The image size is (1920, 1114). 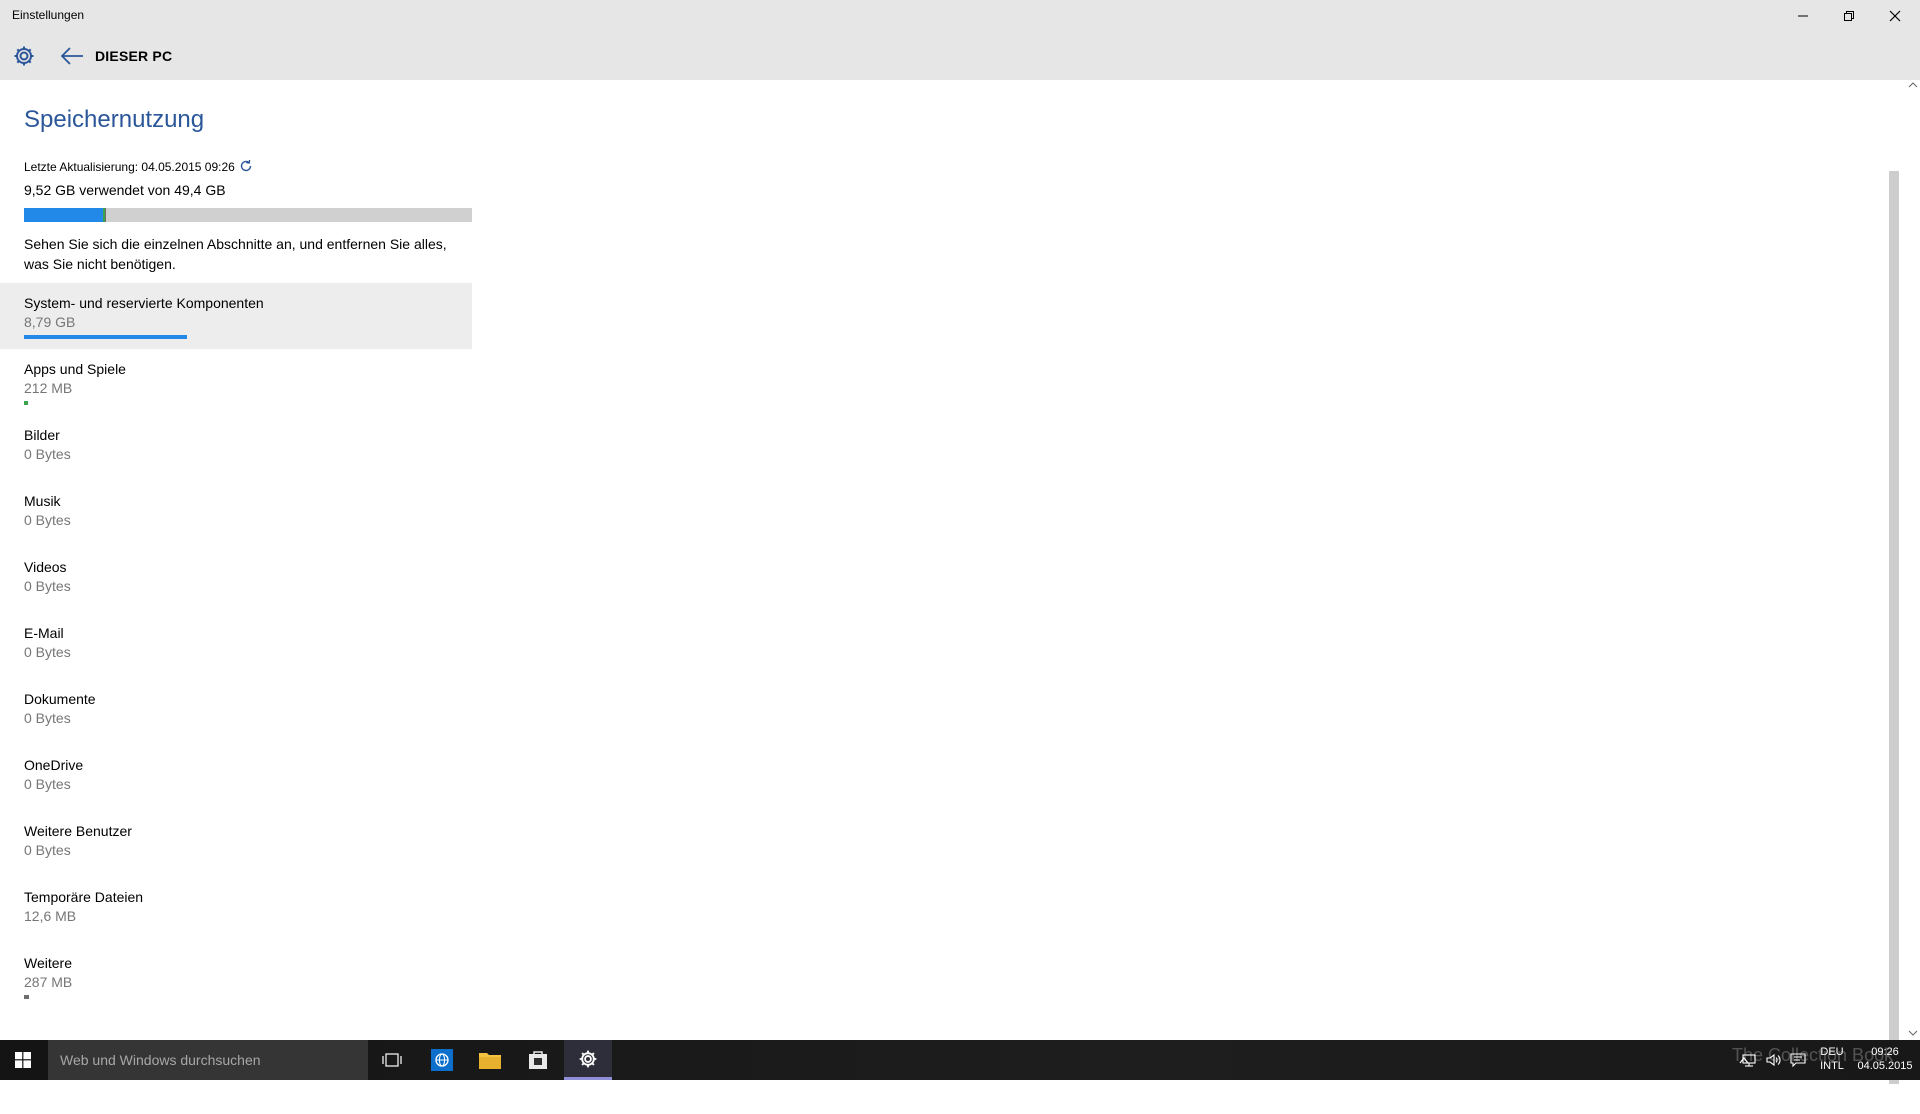 I want to click on language-indicator: DEU INTL, so click(x=1832, y=1060).